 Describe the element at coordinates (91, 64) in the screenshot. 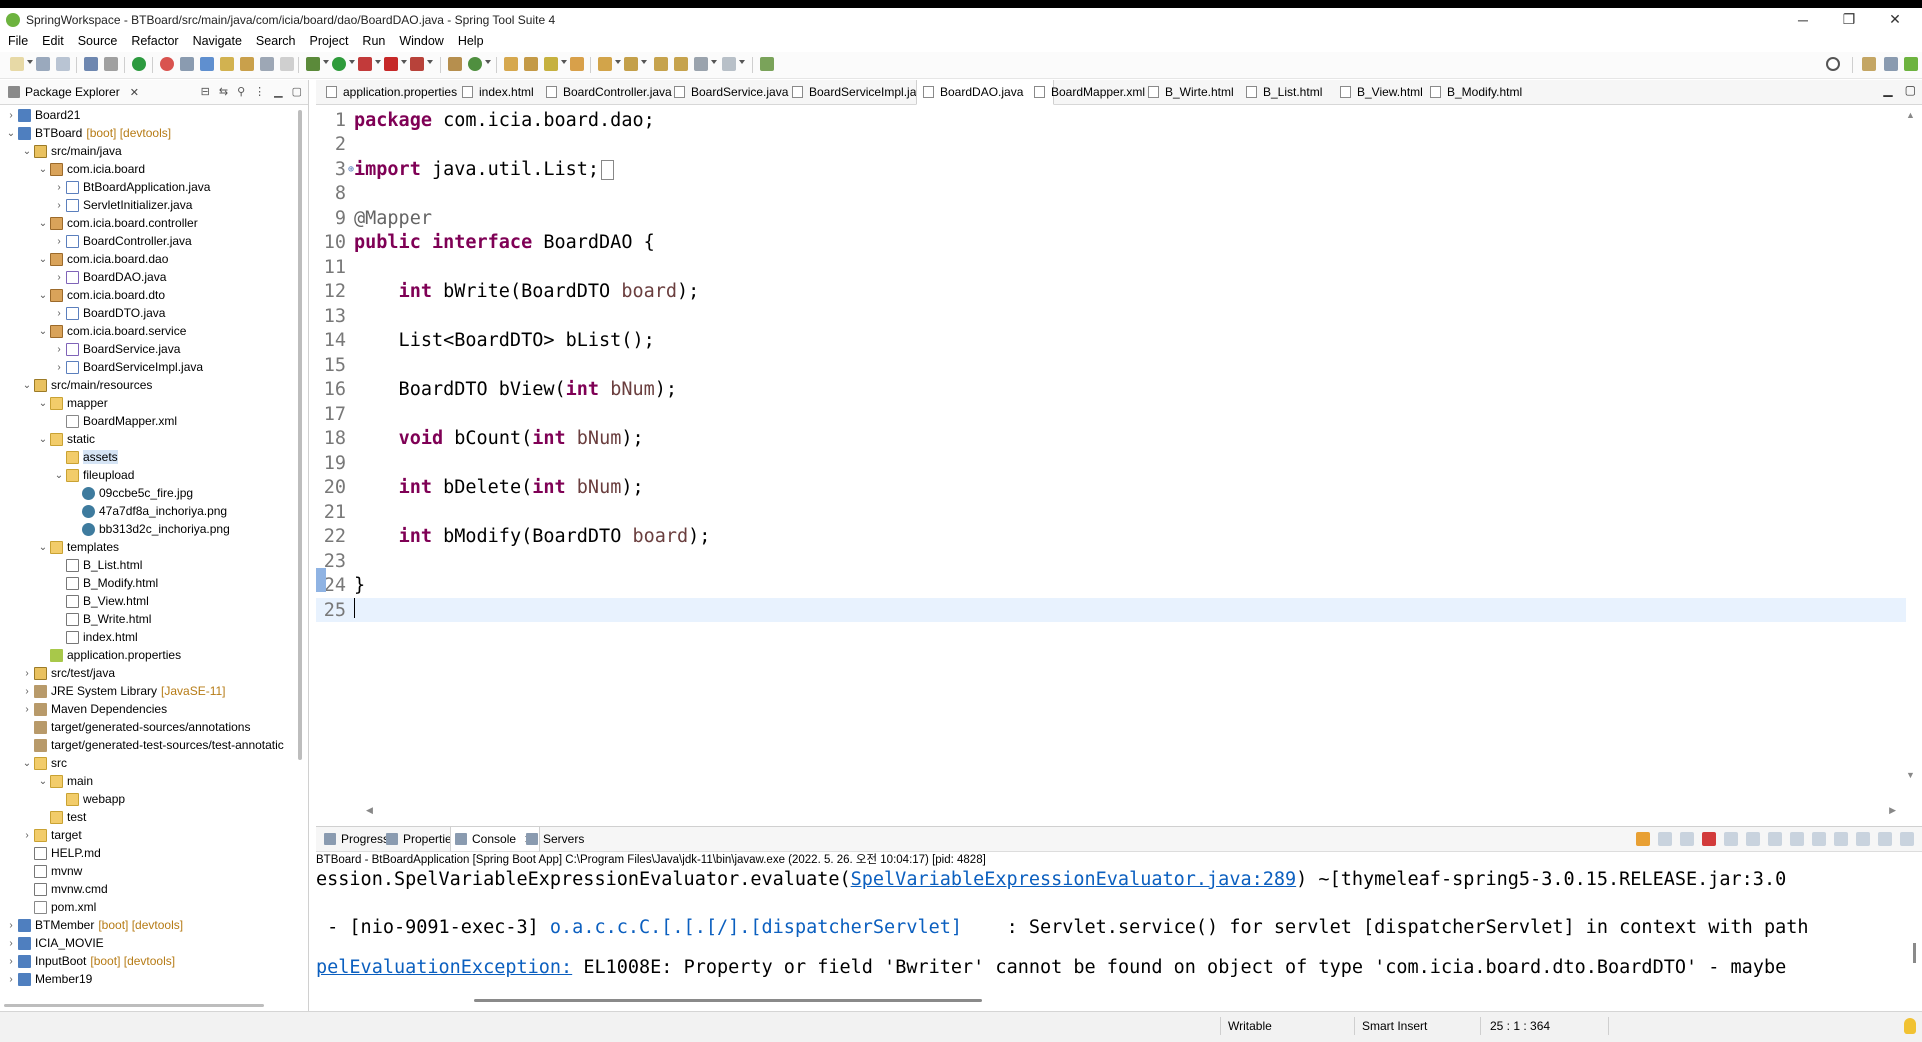

I see `open-console-icon` at that location.